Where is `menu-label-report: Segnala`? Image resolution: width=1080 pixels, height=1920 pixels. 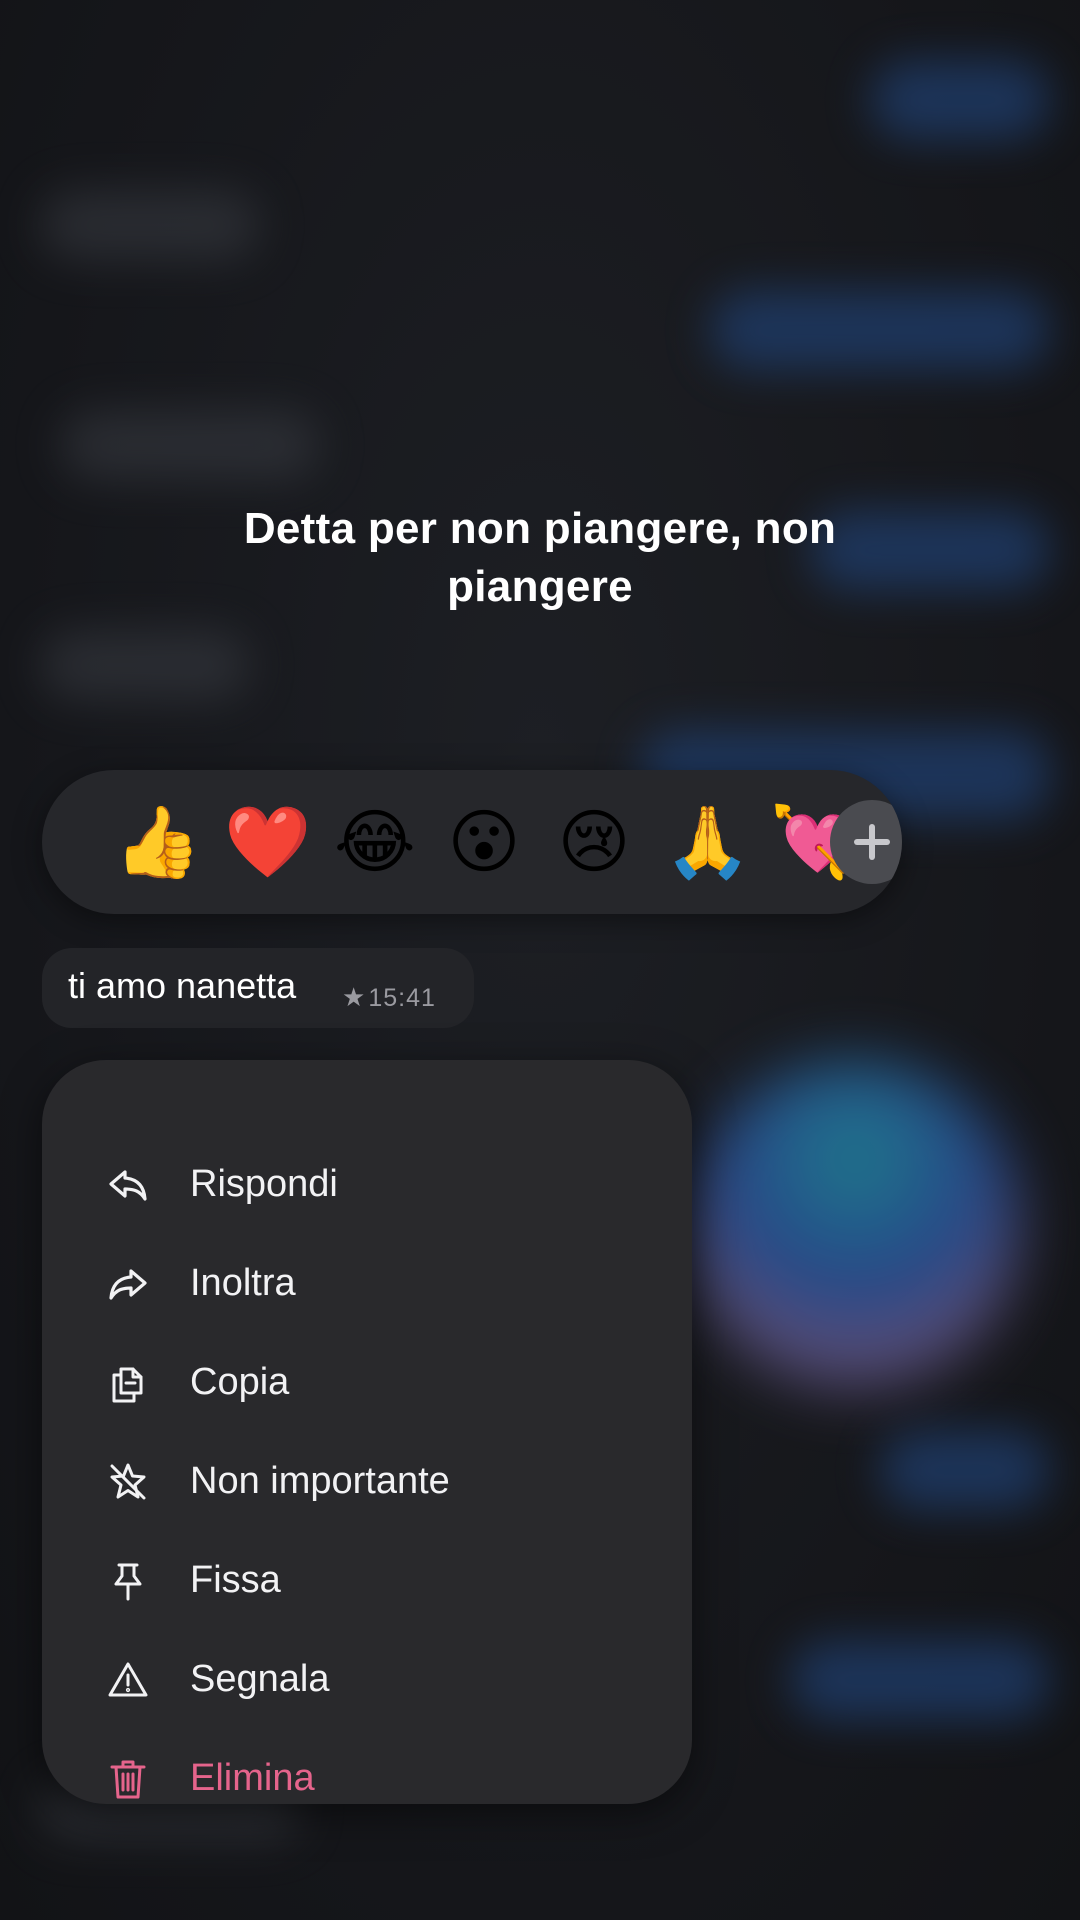 menu-label-report: Segnala is located at coordinates (260, 1679).